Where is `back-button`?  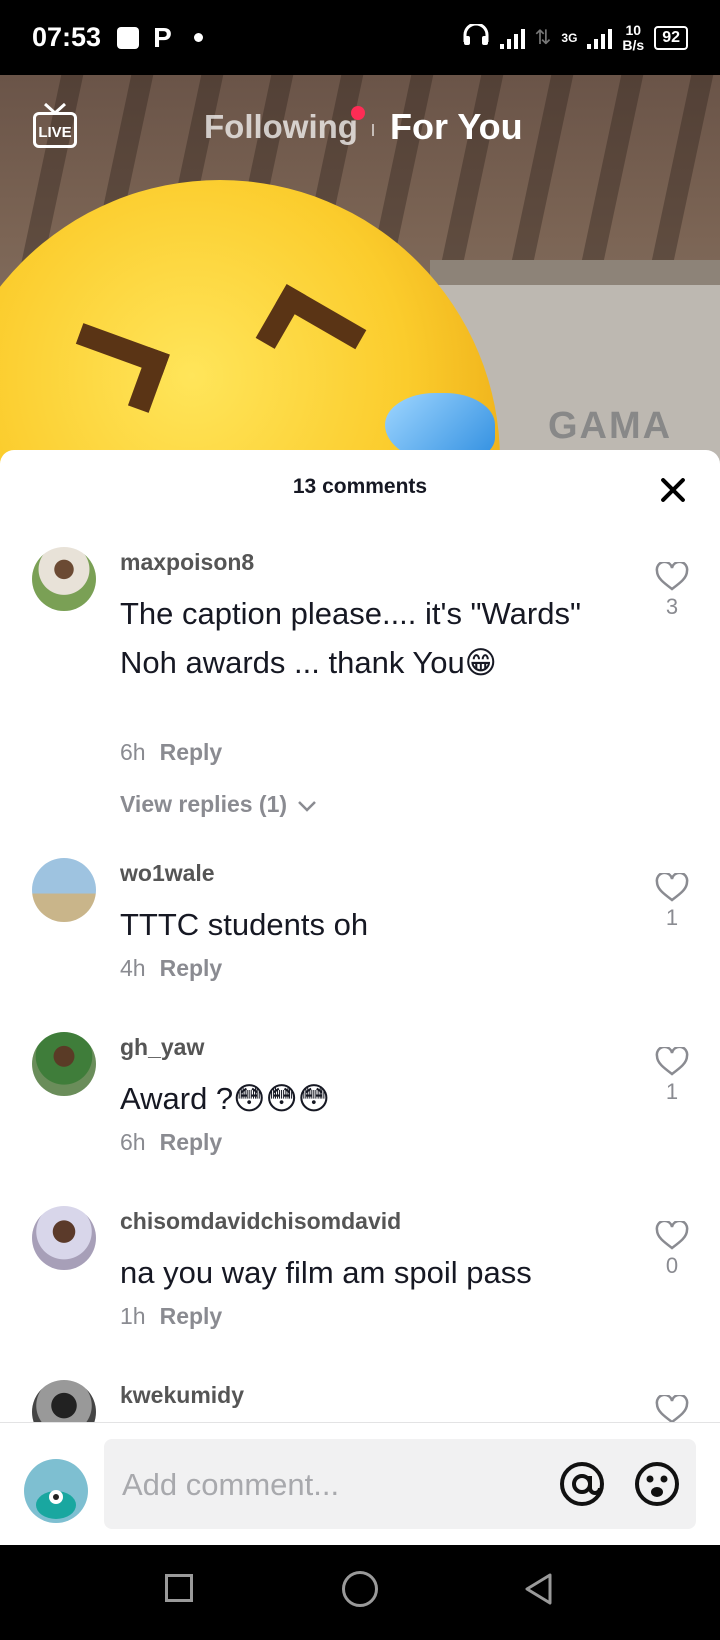
back-button is located at coordinates (539, 1589).